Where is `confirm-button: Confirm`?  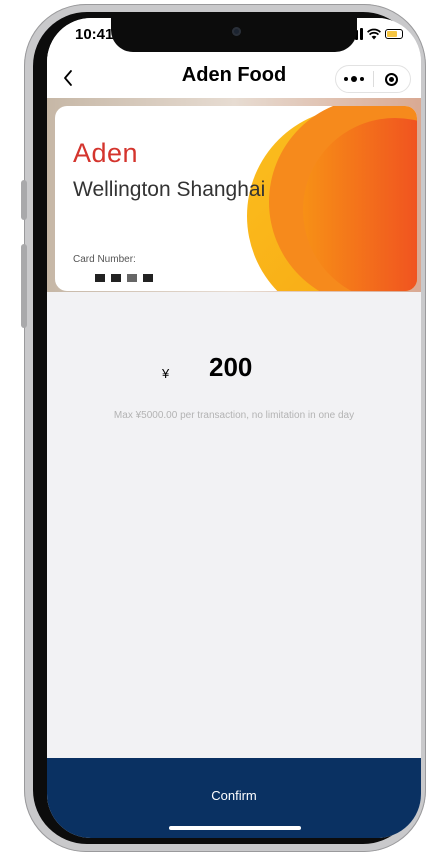
confirm-button: Confirm is located at coordinates (234, 798).